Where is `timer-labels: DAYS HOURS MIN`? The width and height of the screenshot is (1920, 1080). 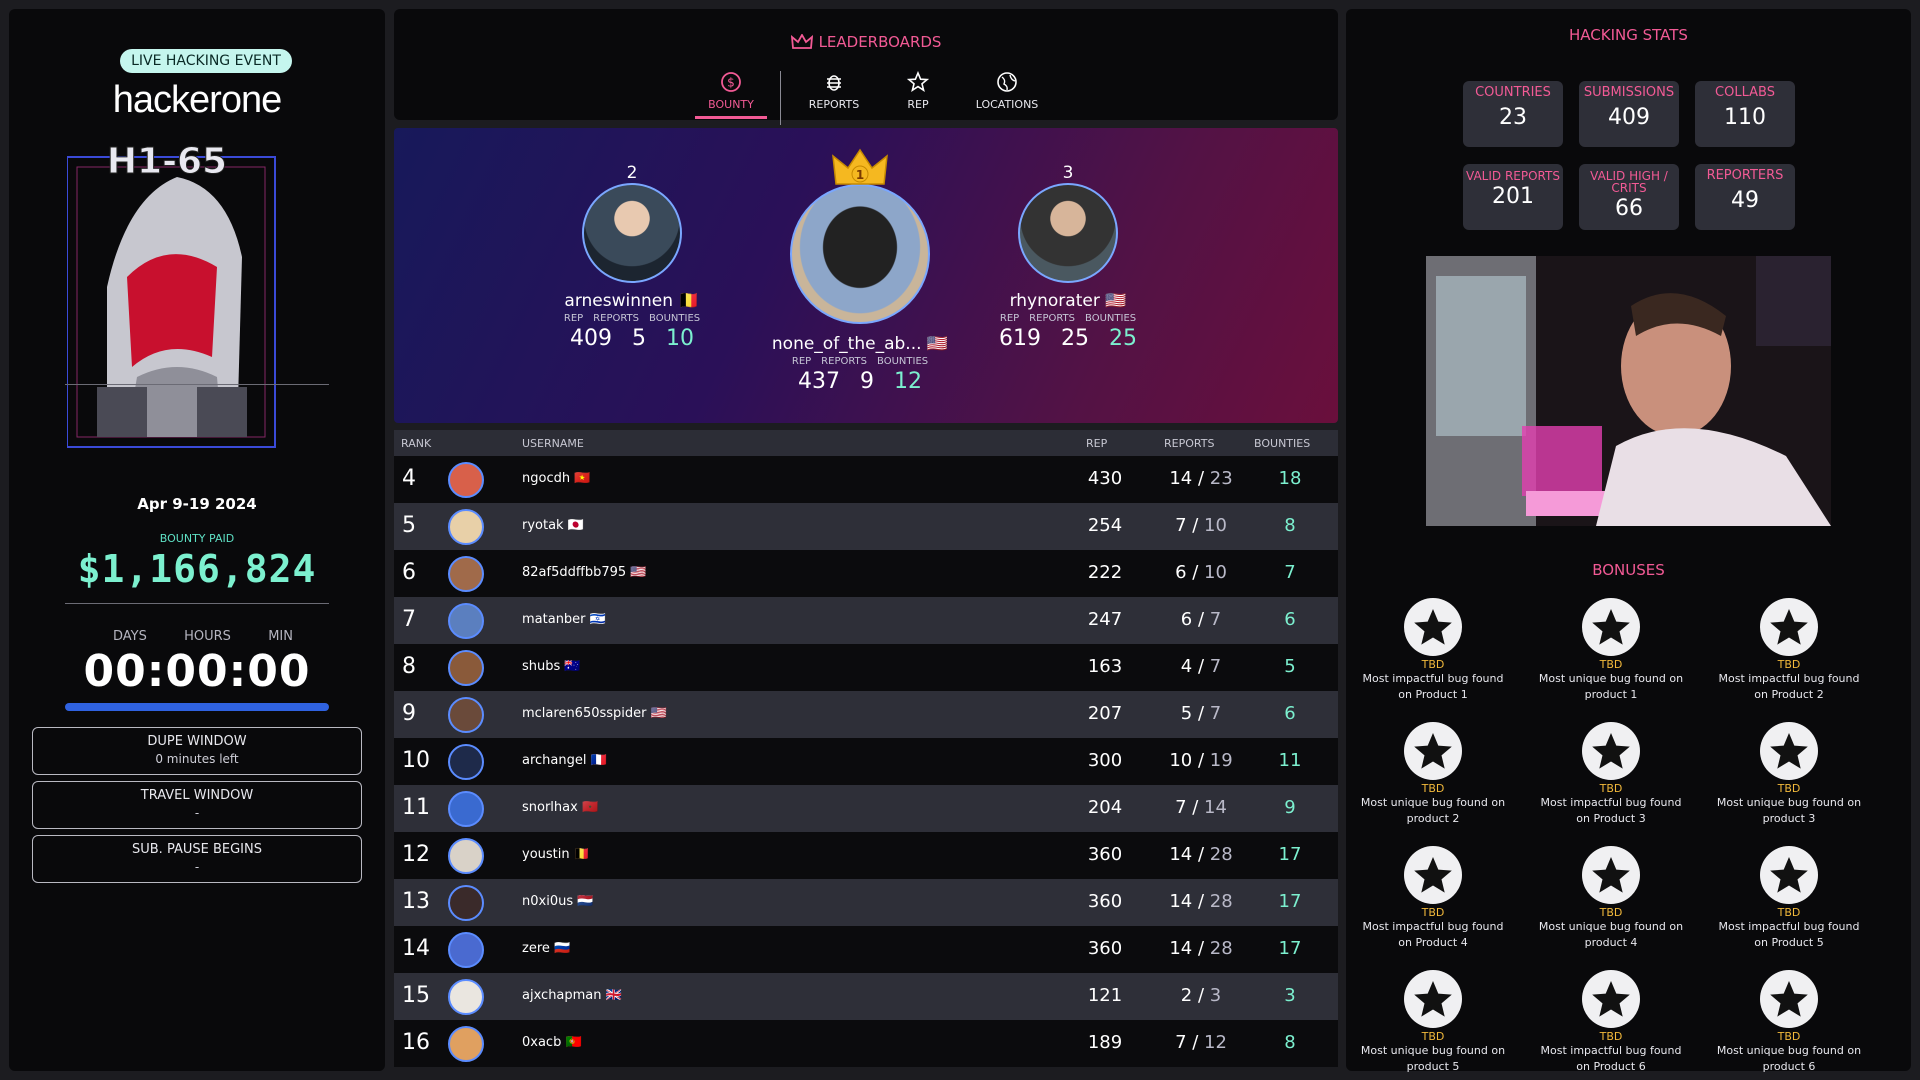
timer-labels: DAYS HOURS MIN is located at coordinates (203, 636).